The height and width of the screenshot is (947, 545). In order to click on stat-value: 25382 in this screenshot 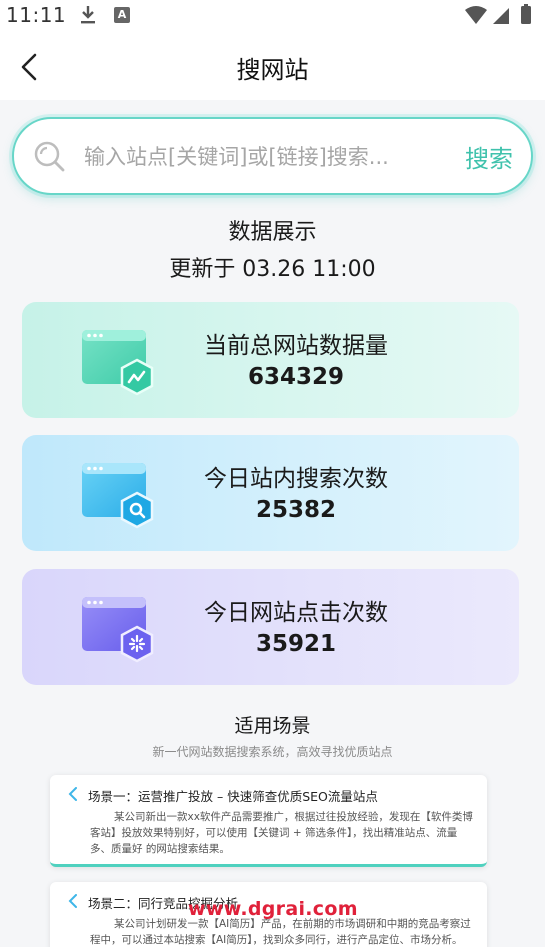, I will do `click(296, 510)`.